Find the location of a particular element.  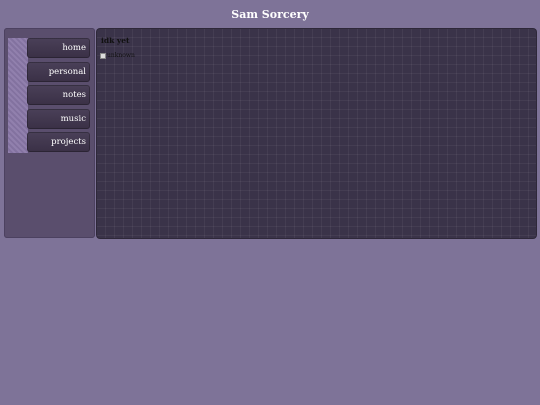

nav-item-music: music is located at coordinates (58, 119).